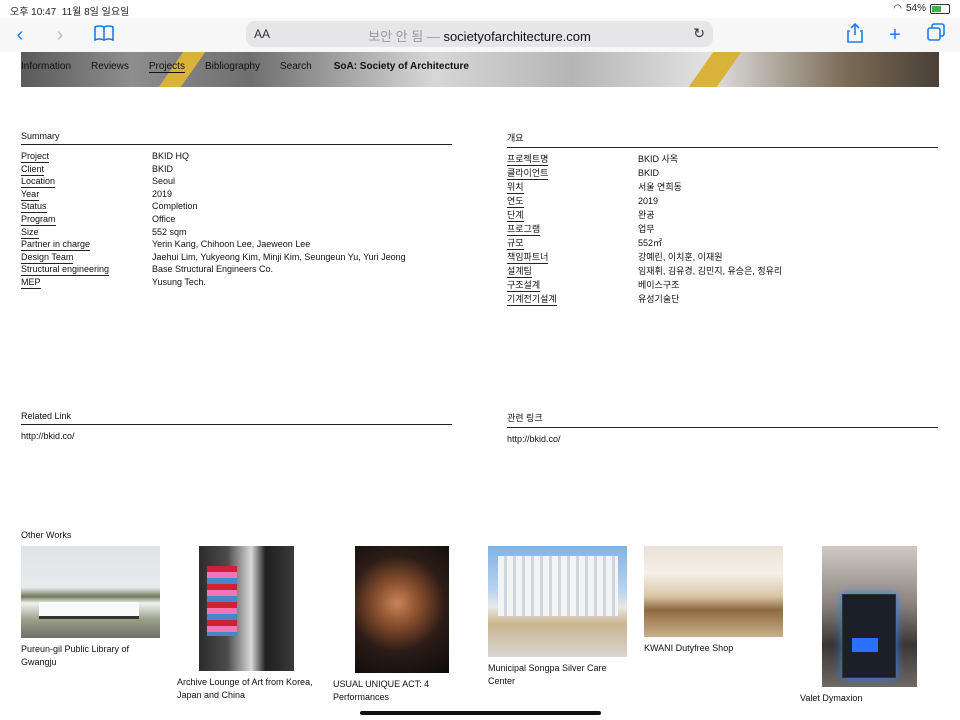  Describe the element at coordinates (524, 286) in the screenshot. I see `summary-key: 구조설계` at that location.